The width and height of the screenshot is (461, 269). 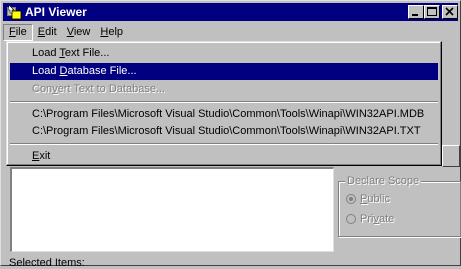 I want to click on private-radio, so click(x=351, y=219).